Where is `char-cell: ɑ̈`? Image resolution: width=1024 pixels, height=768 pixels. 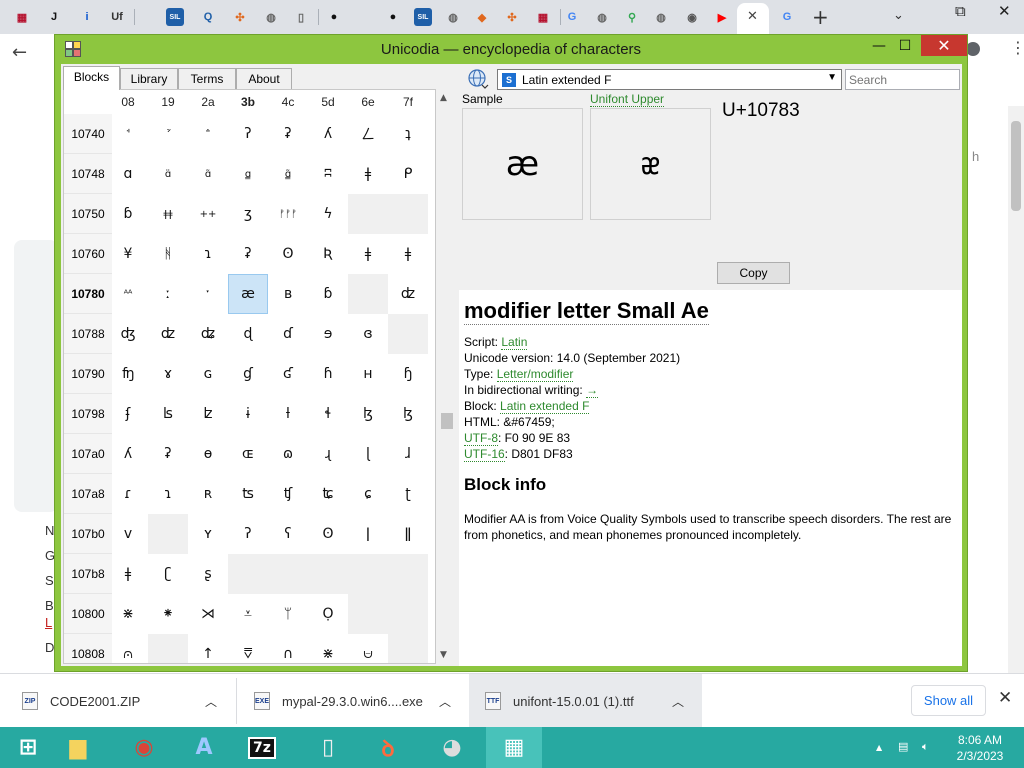 char-cell: ɑ̈ is located at coordinates (168, 174).